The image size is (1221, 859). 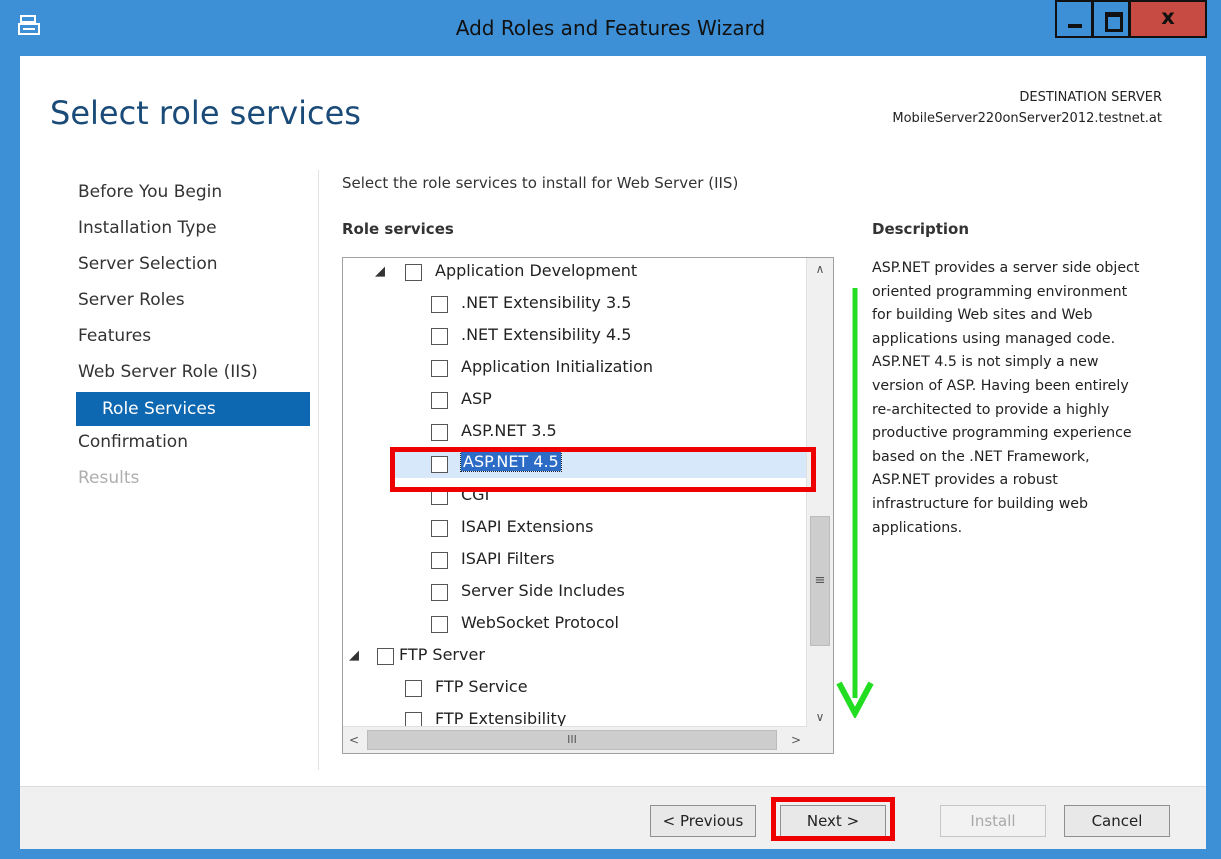 What do you see at coordinates (575, 687) in the screenshot?
I see `tree-row: FTP Service` at bounding box center [575, 687].